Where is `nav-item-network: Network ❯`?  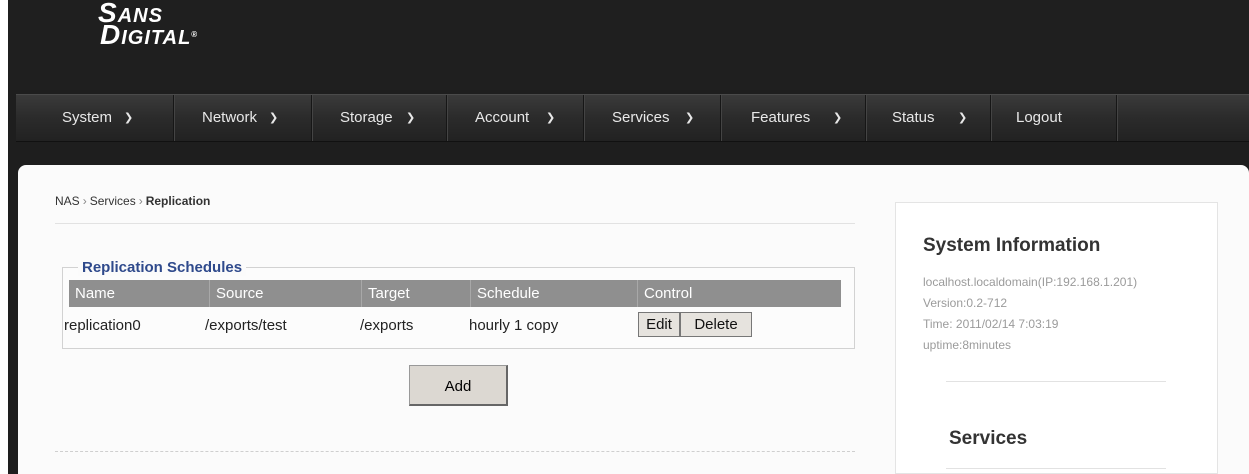
nav-item-network: Network ❯ is located at coordinates (243, 118).